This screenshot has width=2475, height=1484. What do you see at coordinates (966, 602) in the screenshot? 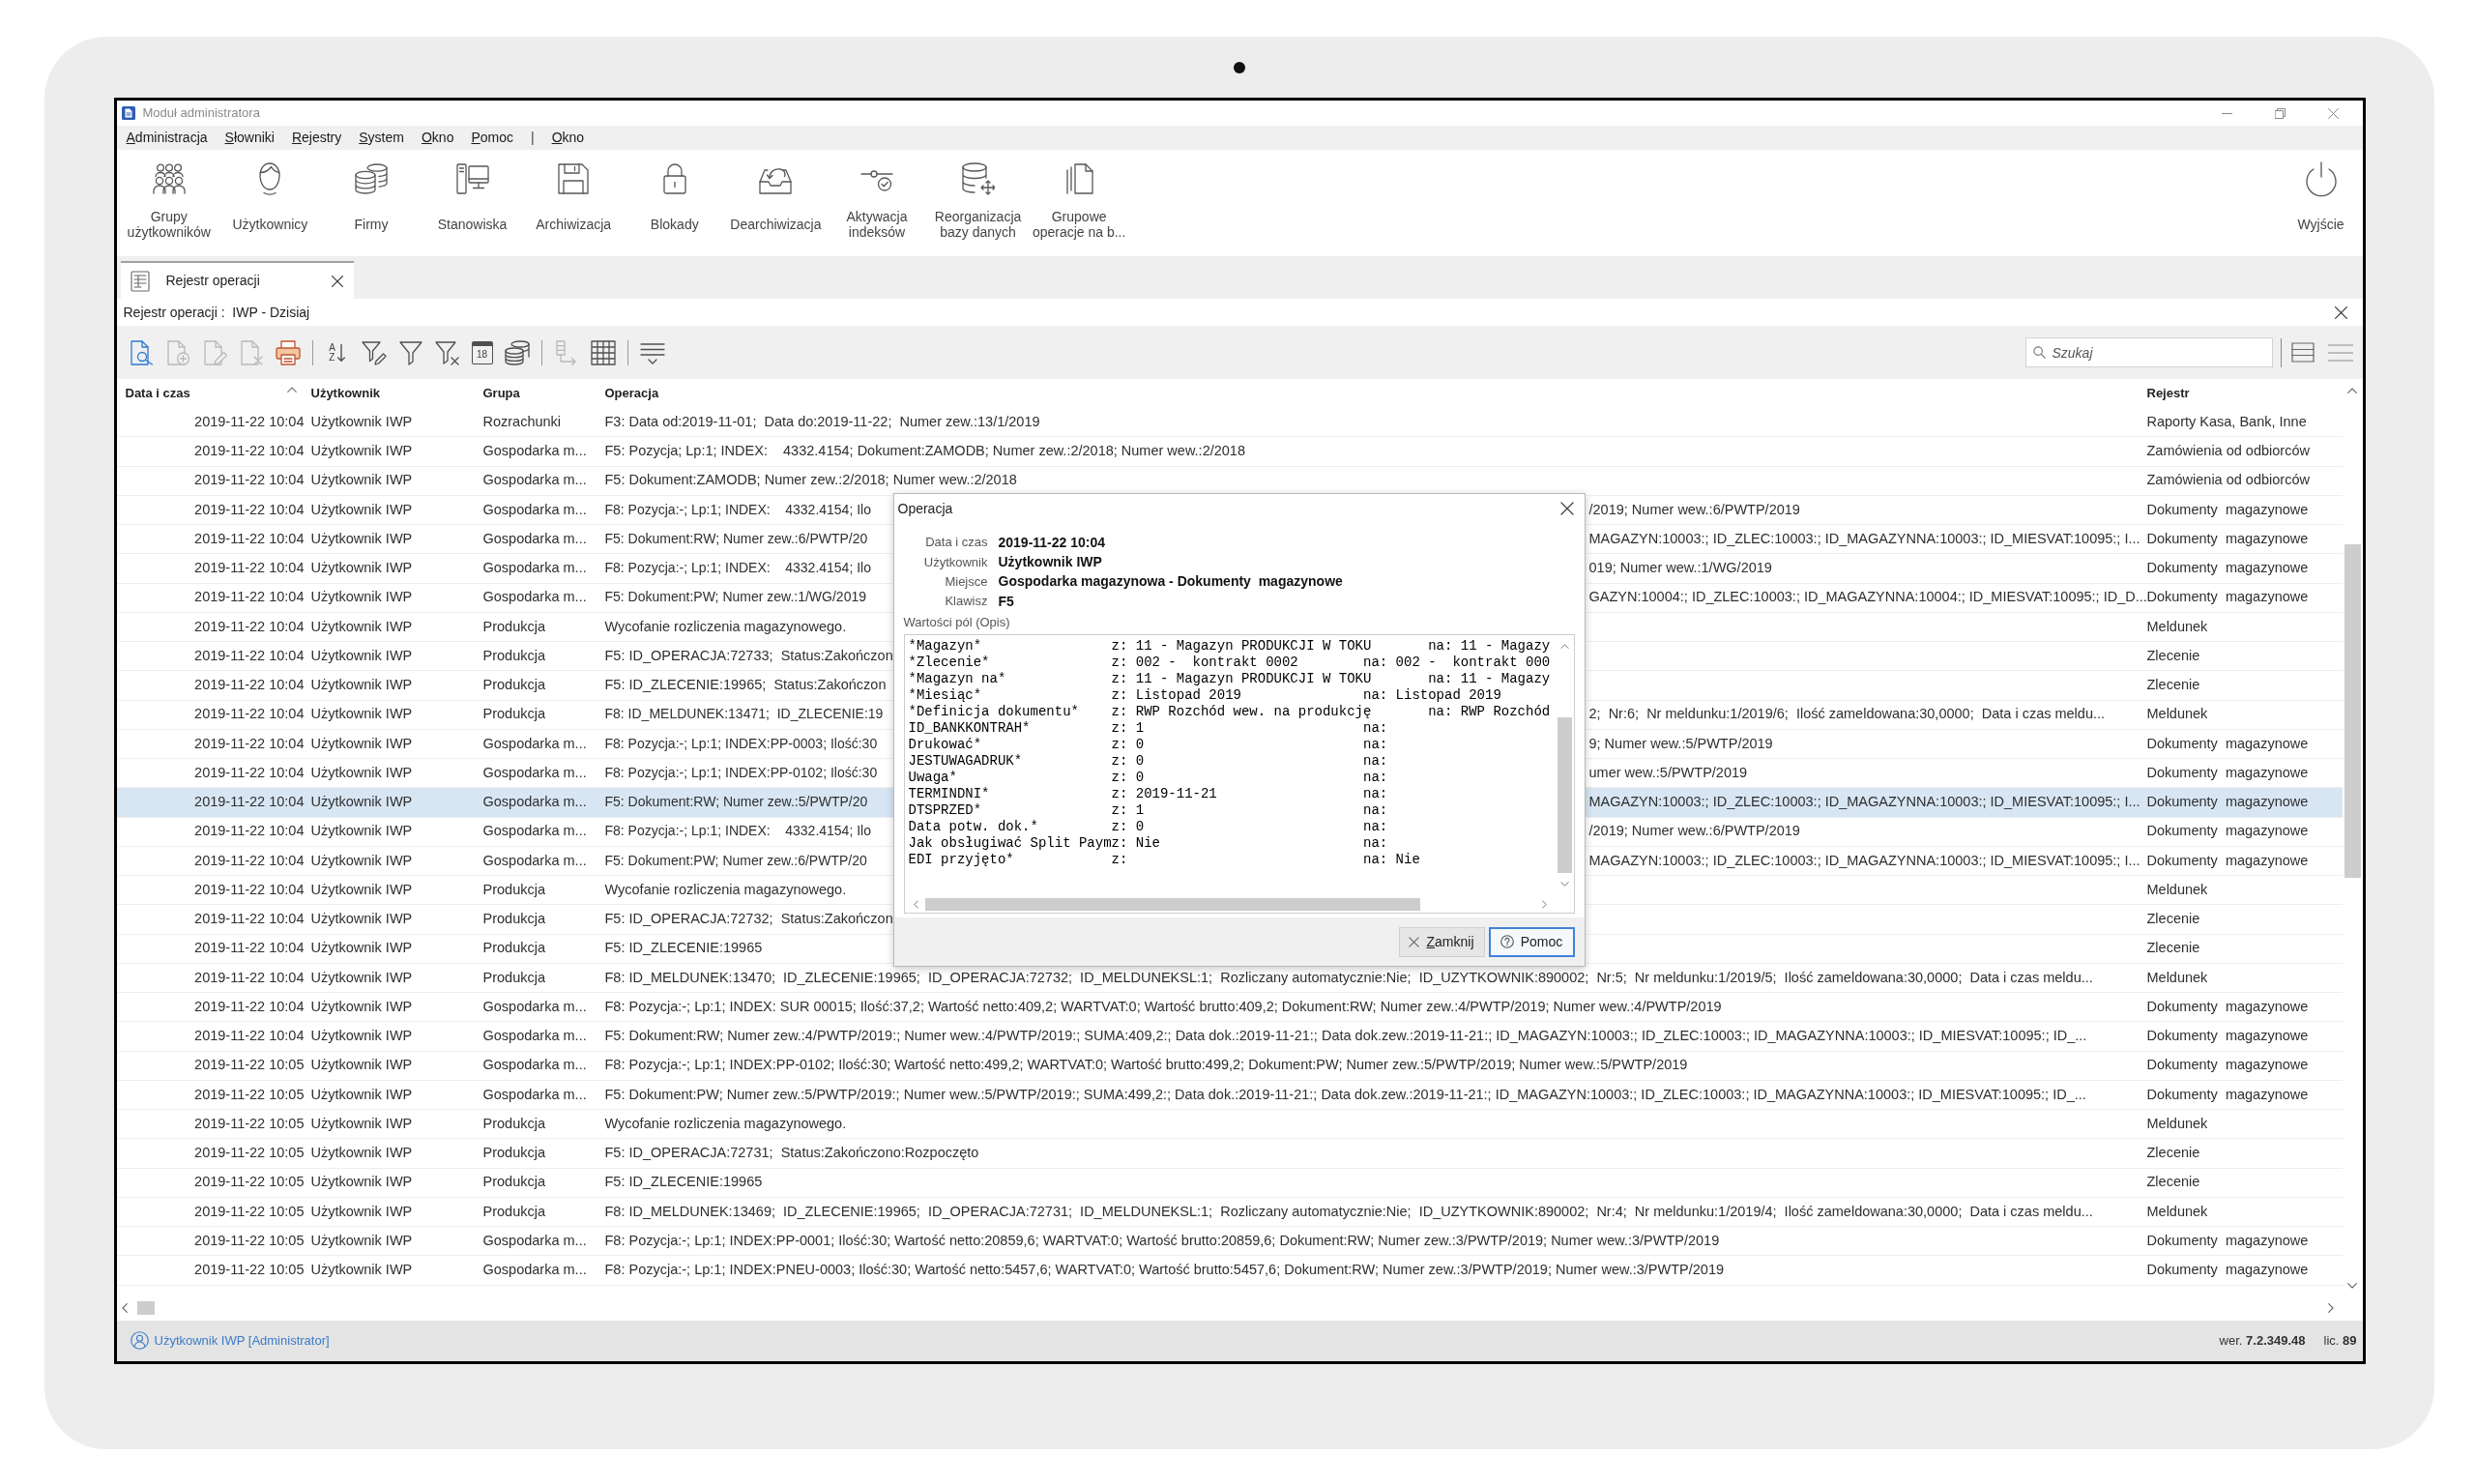
I see `field-label: Klawisz` at bounding box center [966, 602].